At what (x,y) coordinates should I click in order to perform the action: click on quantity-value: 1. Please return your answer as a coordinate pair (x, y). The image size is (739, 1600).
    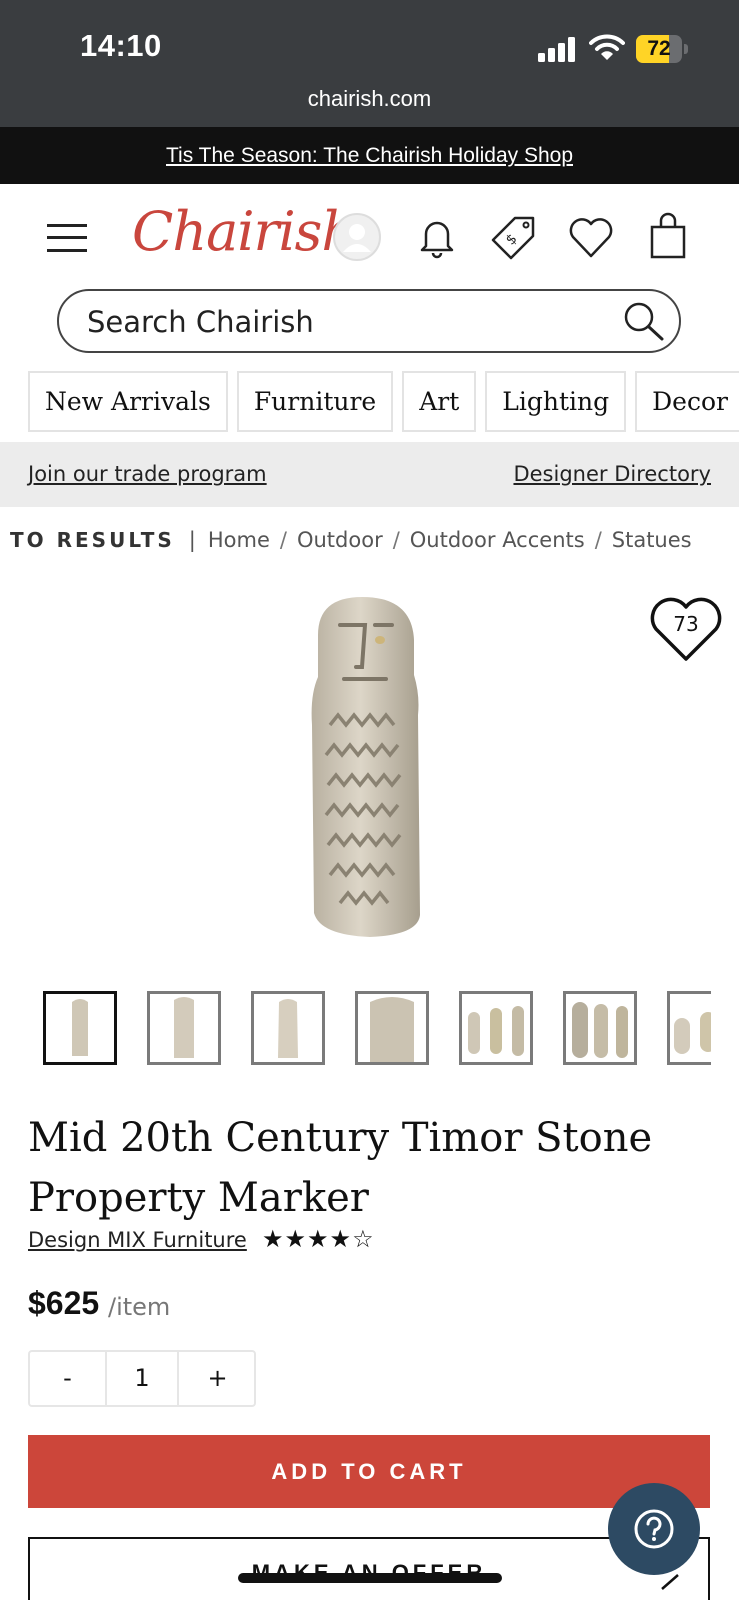
    Looking at the image, I should click on (142, 1378).